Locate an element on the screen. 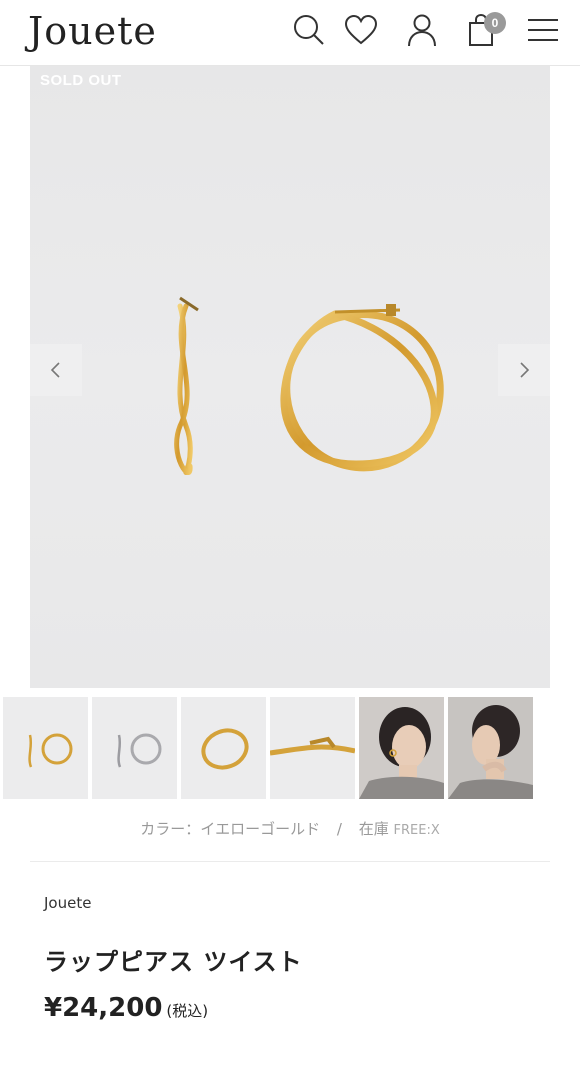 The width and height of the screenshot is (580, 1080). product-title: ラップピアス ツイスト is located at coordinates (173, 962).